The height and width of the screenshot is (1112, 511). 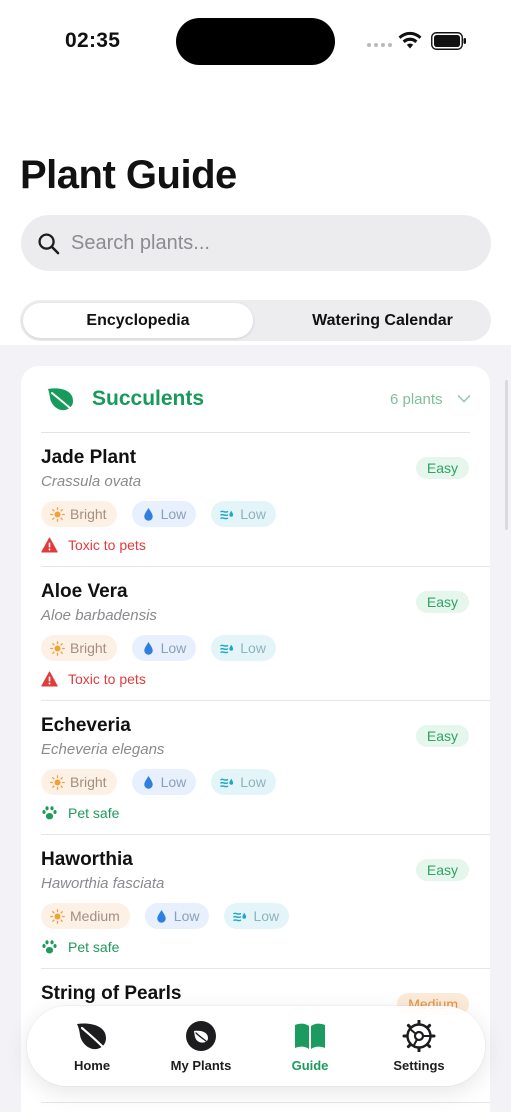 I want to click on tab-label: My Plants, so click(x=201, y=1065).